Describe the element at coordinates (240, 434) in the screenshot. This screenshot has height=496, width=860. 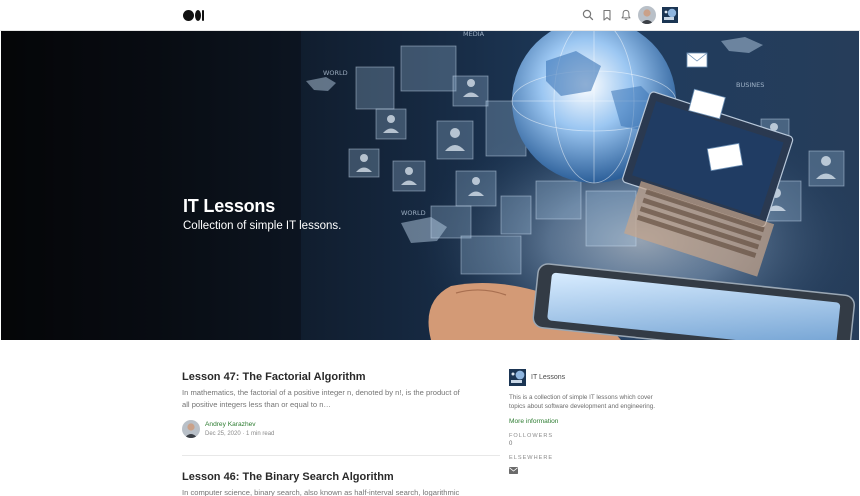
I see `article-meta: Dec 25, 2020 · 1 min read` at that location.